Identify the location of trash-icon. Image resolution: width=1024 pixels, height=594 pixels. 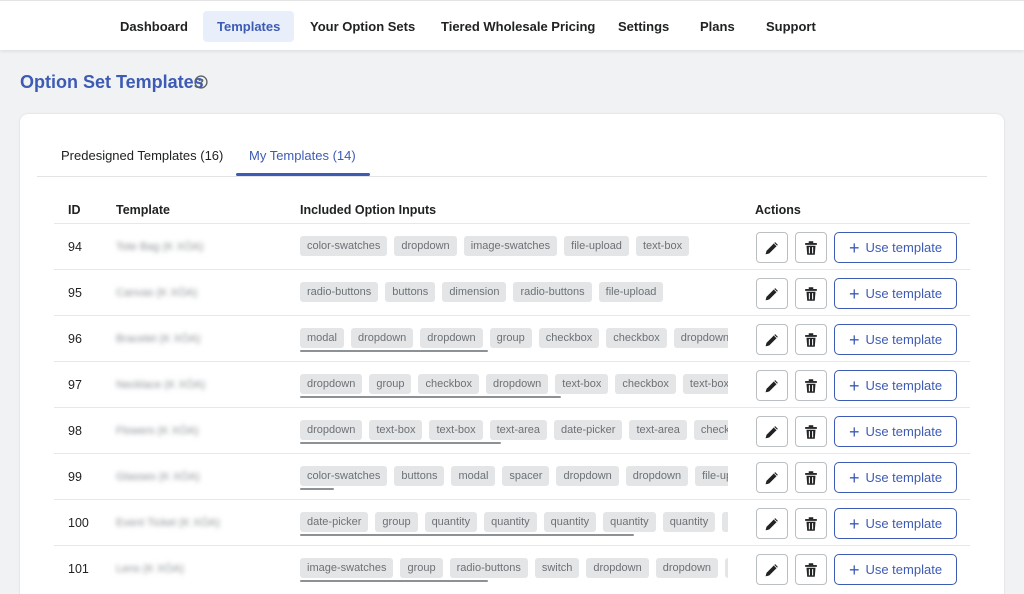
(811, 431).